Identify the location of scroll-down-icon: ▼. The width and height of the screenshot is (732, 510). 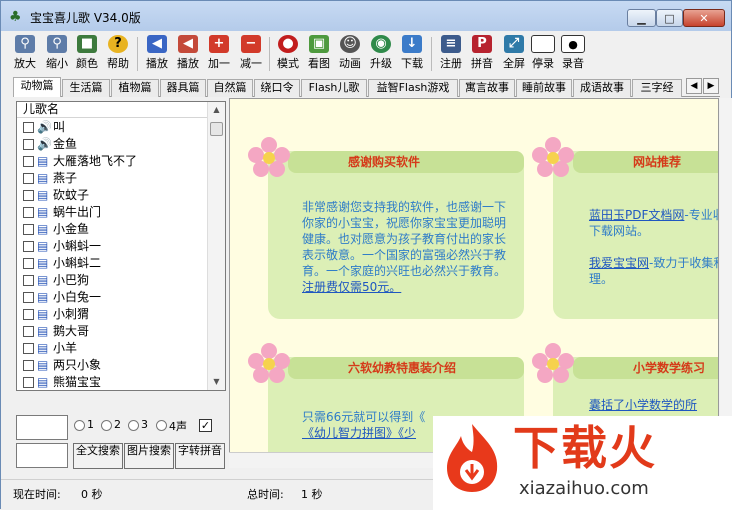
(216, 382).